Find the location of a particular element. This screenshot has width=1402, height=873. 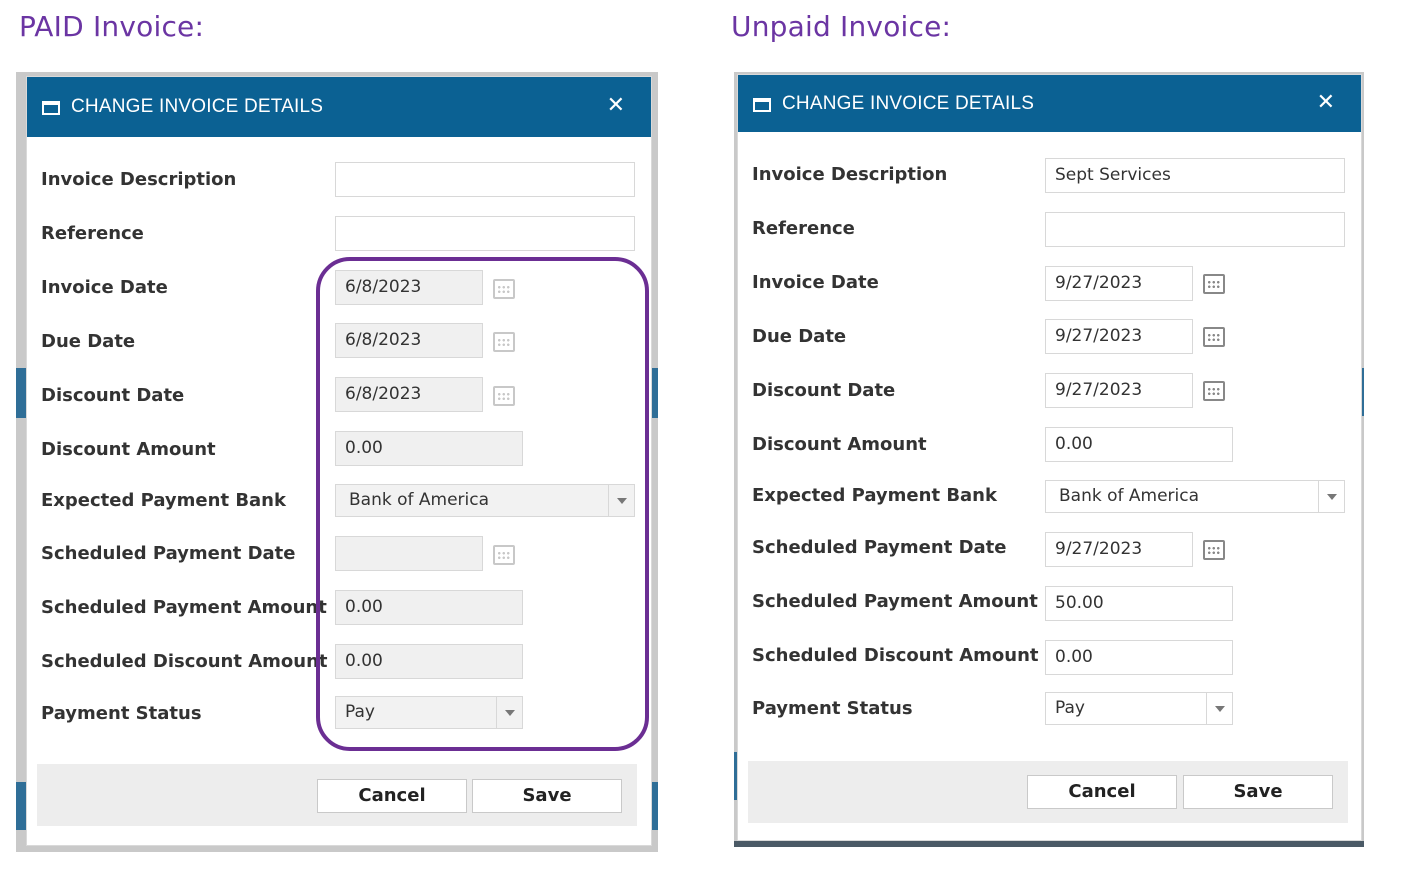

highlight-outline is located at coordinates (482, 504).